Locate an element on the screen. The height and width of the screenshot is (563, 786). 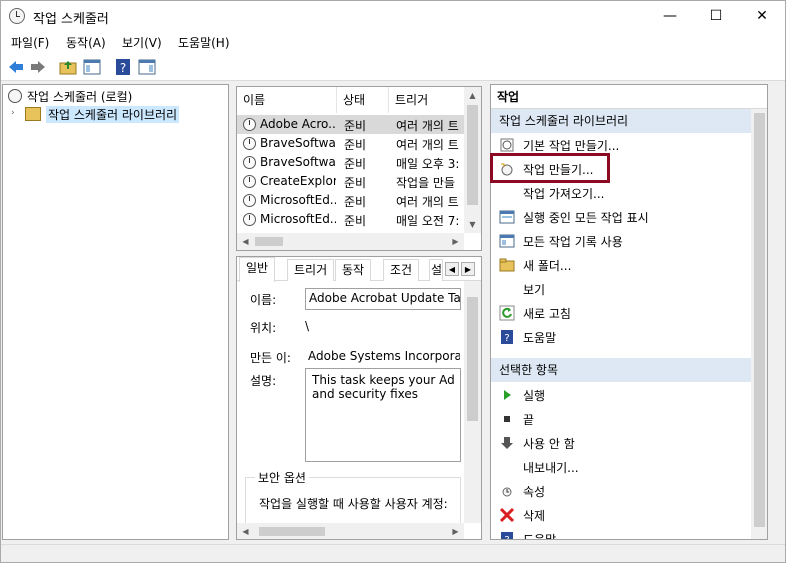
detail-hscrollbar: ◀ ▶ is located at coordinates (350, 531).